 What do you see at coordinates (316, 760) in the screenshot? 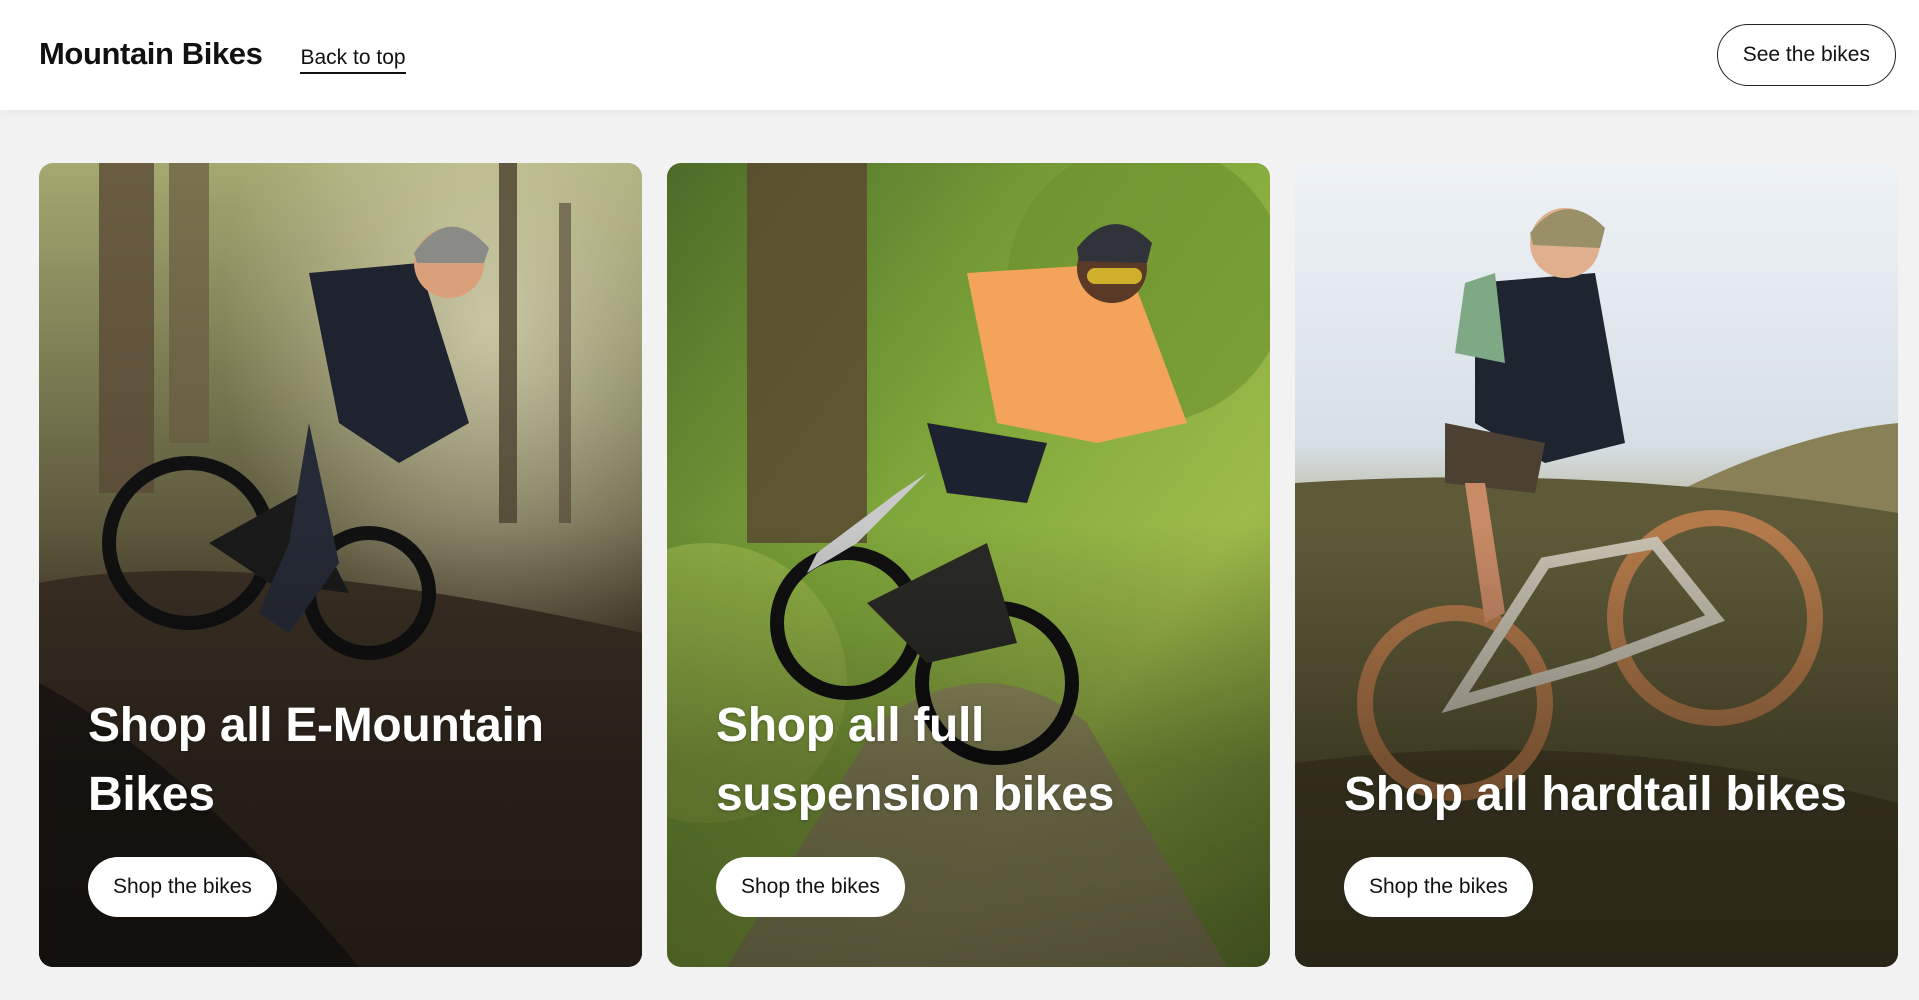
I see `card-heading: Shop all E-Mountain Bikes` at bounding box center [316, 760].